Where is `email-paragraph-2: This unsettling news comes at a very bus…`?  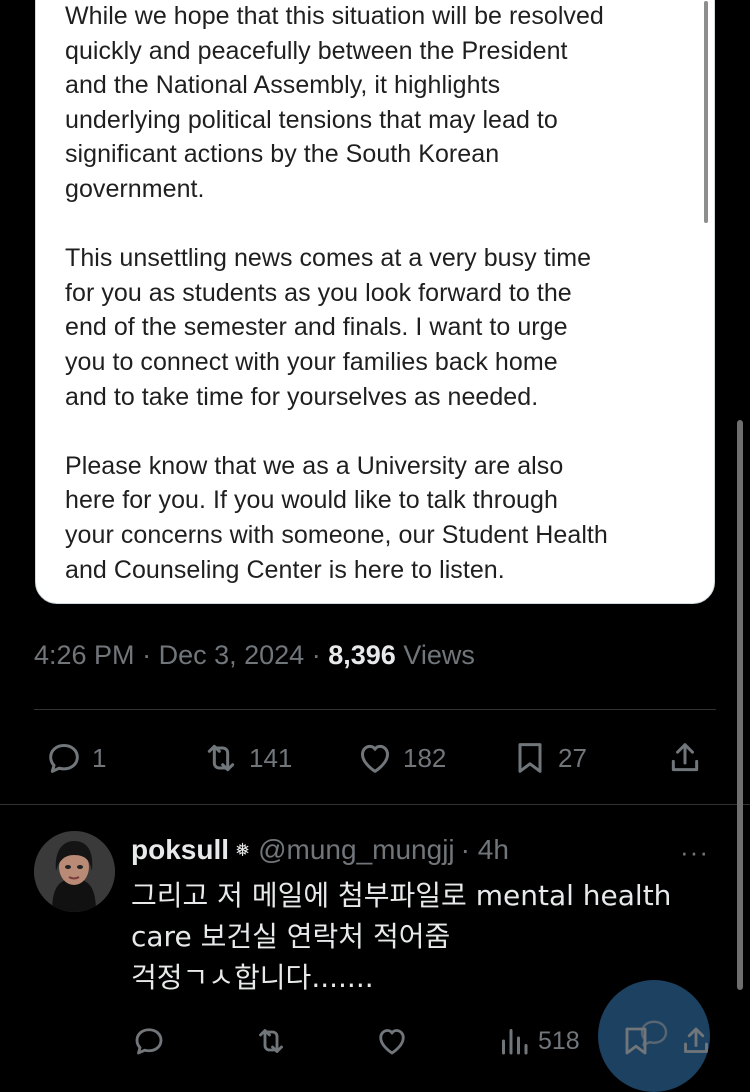 email-paragraph-2: This unsettling news comes at a very bus… is located at coordinates (328, 327).